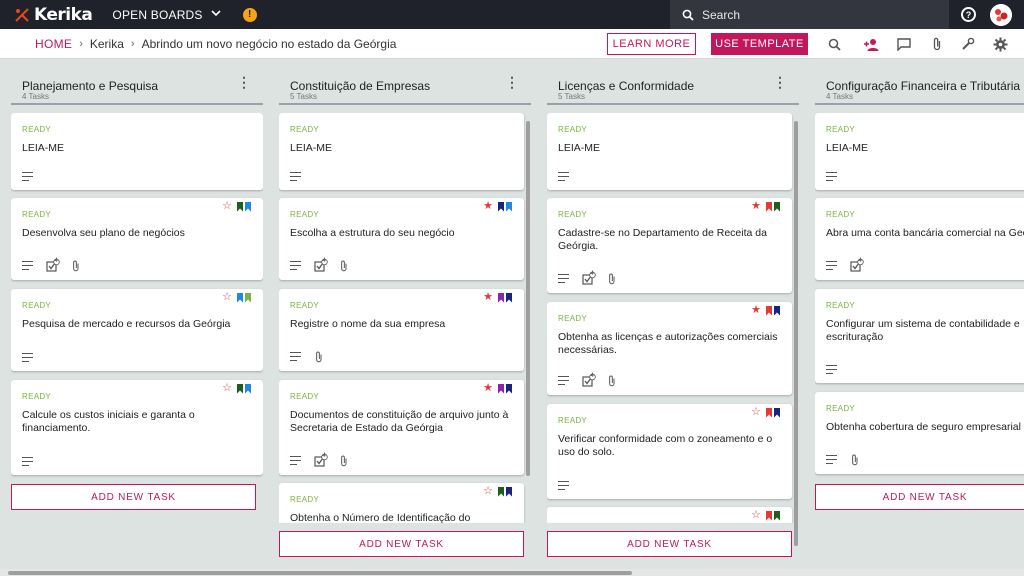 The height and width of the screenshot is (576, 1024). Describe the element at coordinates (53, 15) in the screenshot. I see `kerika-logo: Kerika` at that location.